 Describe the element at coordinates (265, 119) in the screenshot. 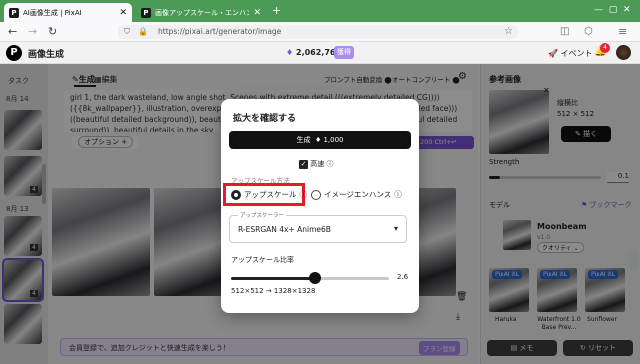

I see `dialog-title: 拡大を確認する` at that location.